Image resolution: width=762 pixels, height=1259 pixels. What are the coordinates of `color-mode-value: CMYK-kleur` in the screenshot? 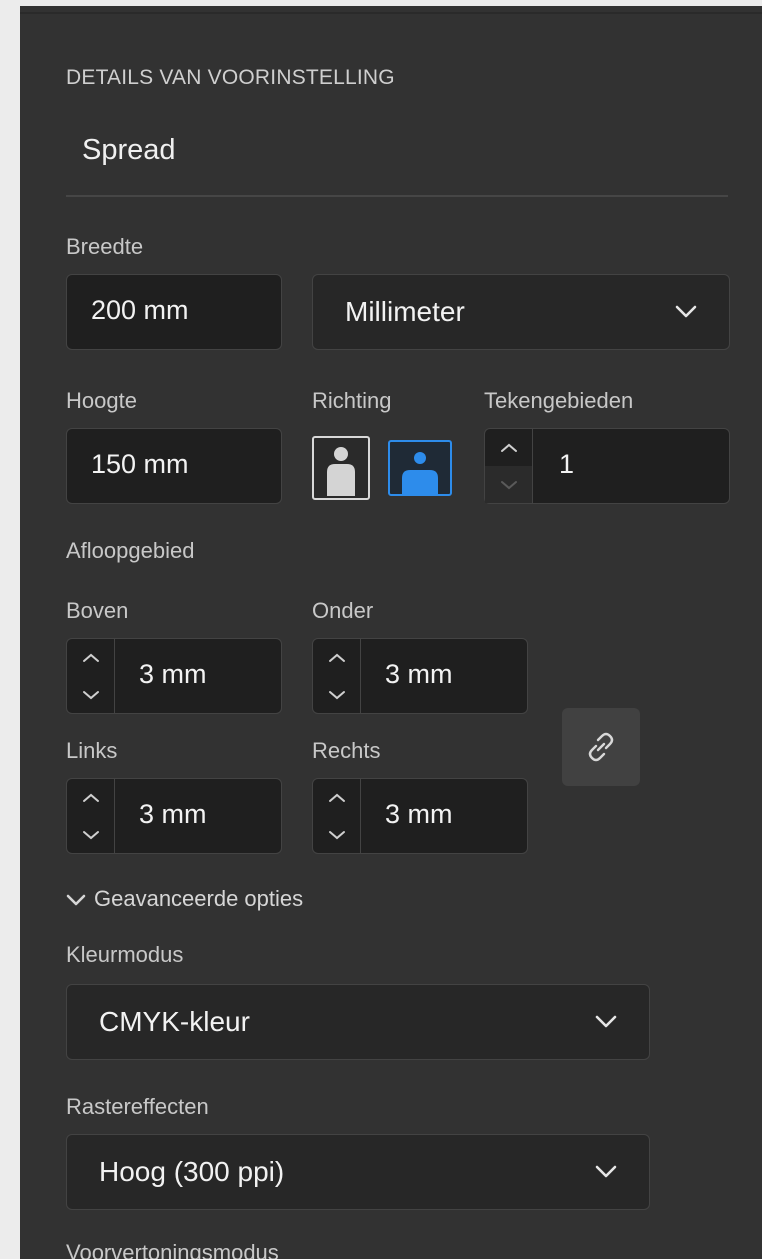 It's located at (174, 1021).